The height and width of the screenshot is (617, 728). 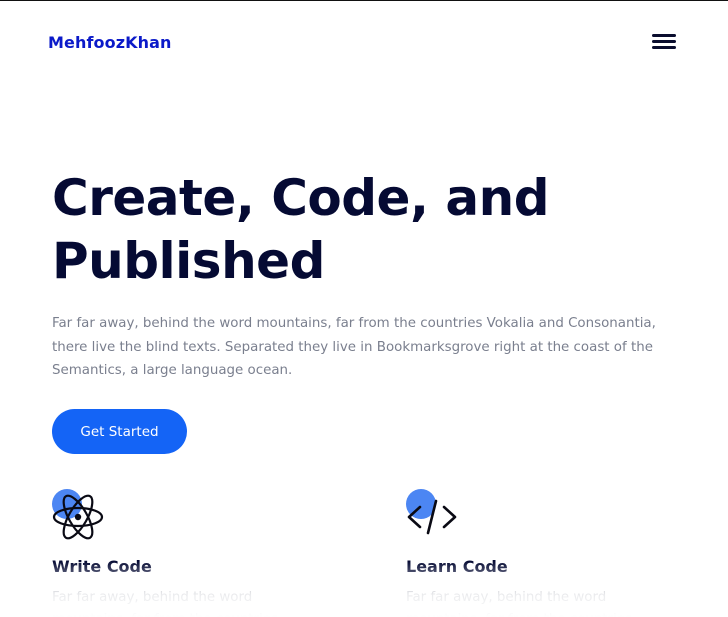 I want to click on code-brackets-icon-glyph, so click(x=432, y=517).